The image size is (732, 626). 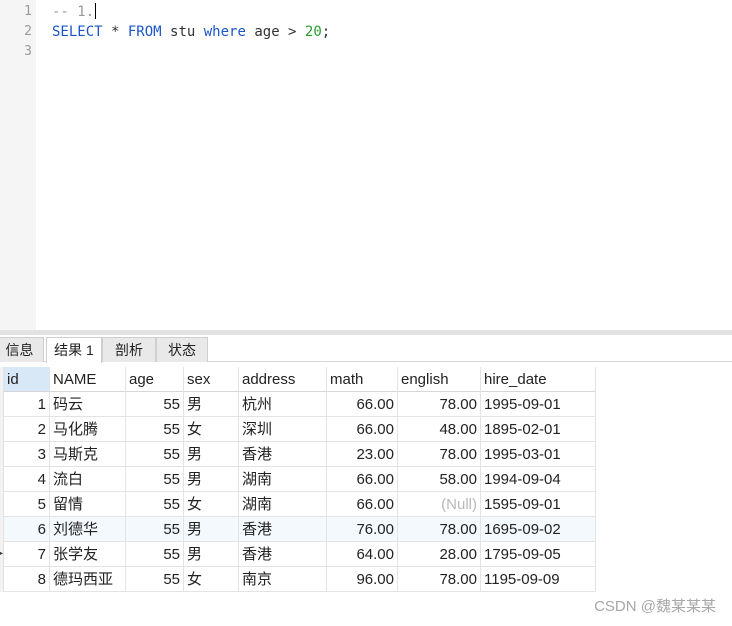 What do you see at coordinates (88, 579) in the screenshot?
I see `cell-name: 德玛西亚` at bounding box center [88, 579].